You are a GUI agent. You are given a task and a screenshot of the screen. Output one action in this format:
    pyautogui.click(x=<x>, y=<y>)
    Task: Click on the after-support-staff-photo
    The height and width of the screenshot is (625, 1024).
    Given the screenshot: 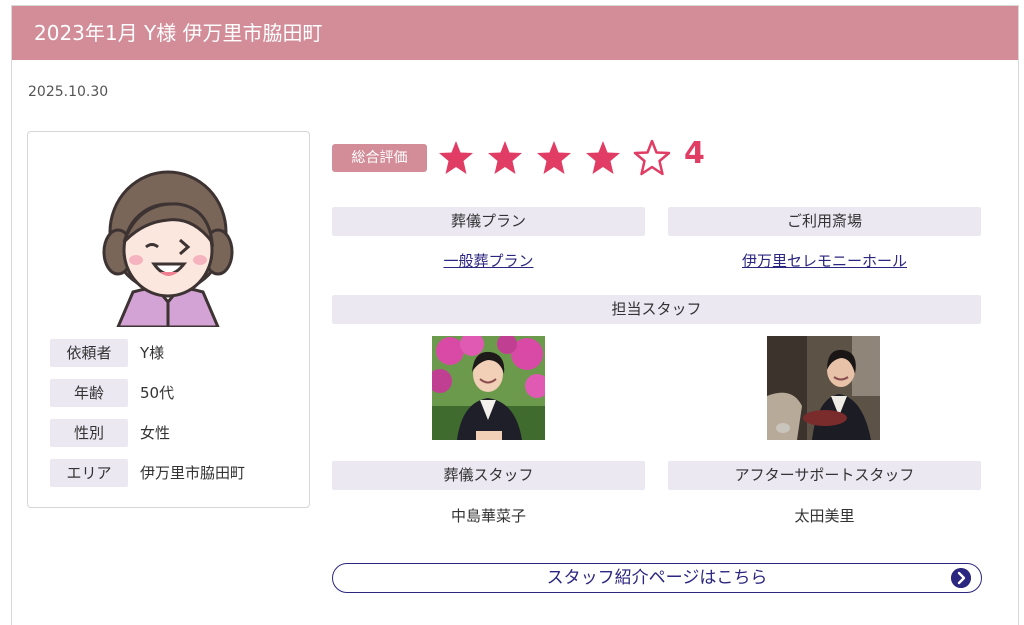 What is the action you would take?
    pyautogui.click(x=823, y=388)
    